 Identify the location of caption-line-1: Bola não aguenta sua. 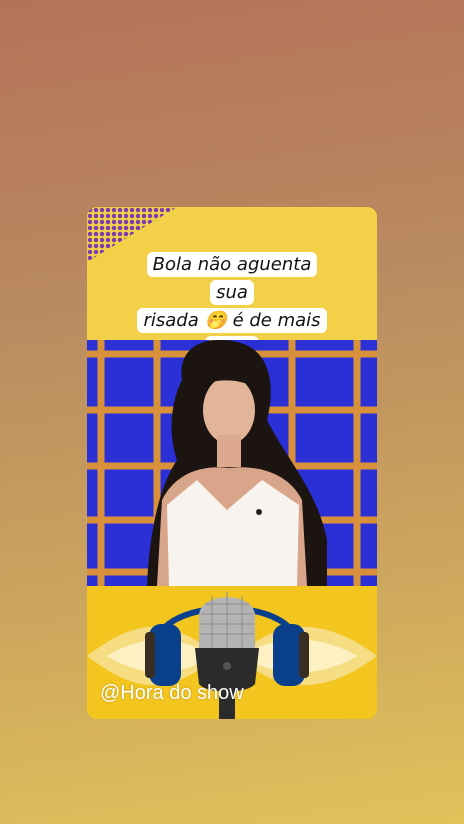
(232, 278).